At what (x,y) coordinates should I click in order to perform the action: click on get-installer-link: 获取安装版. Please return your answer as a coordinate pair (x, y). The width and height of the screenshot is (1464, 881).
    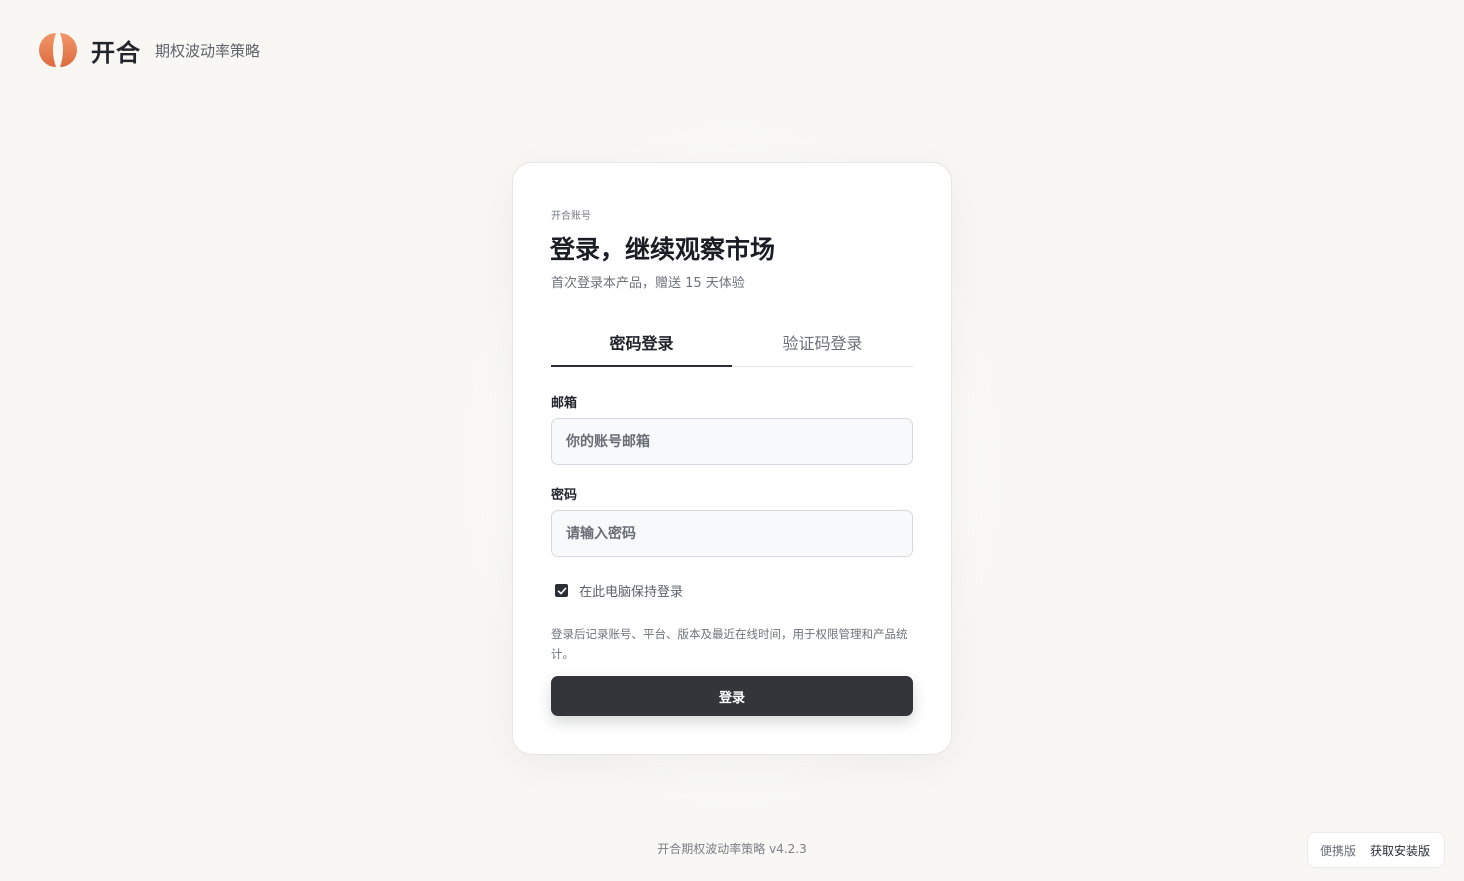
    Looking at the image, I should click on (1400, 850).